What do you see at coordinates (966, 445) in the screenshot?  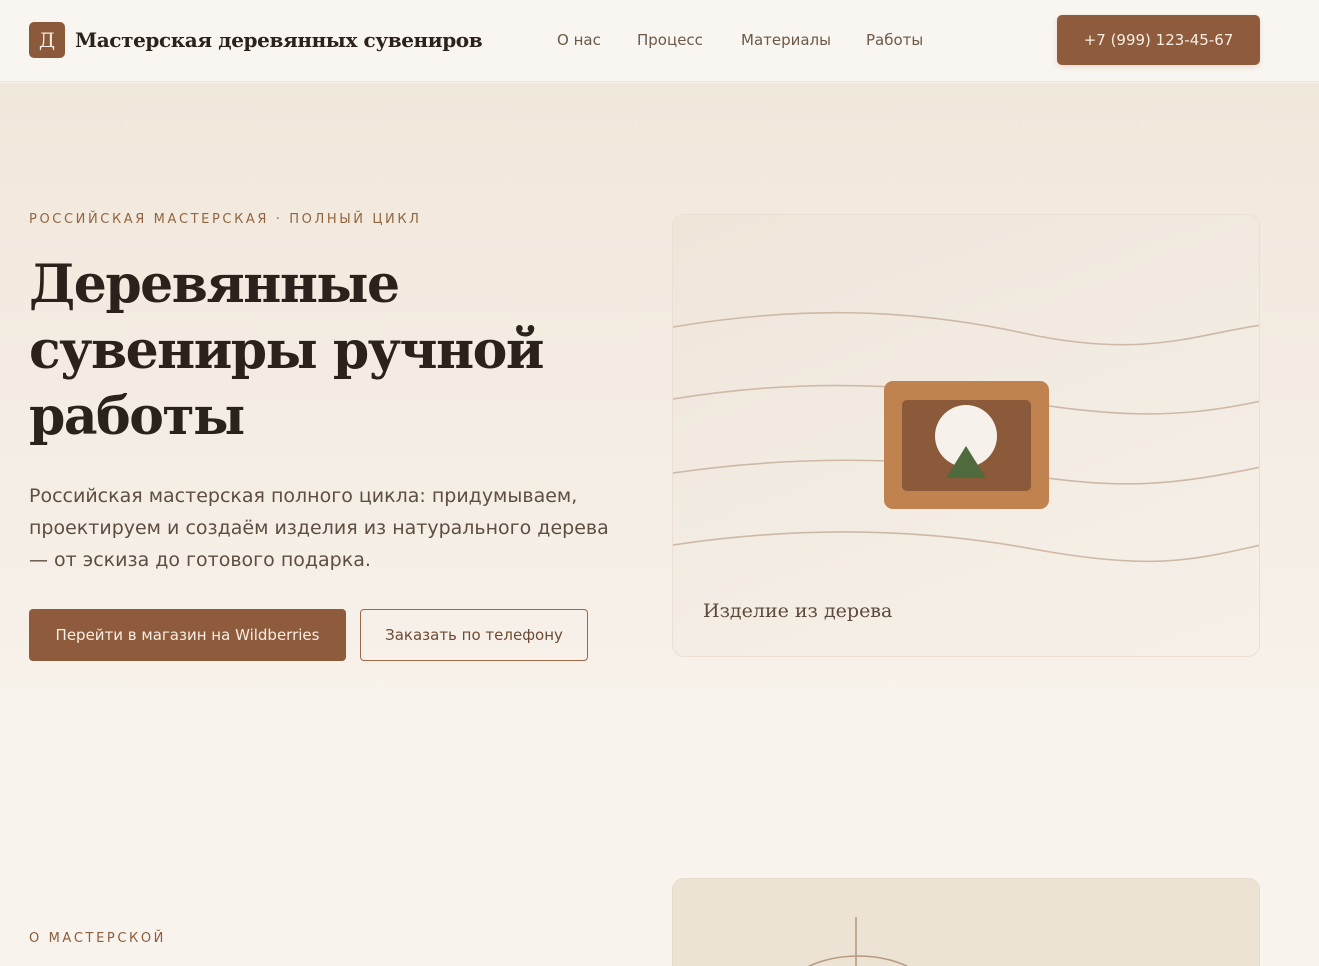 I see `picture-frame-icon` at bounding box center [966, 445].